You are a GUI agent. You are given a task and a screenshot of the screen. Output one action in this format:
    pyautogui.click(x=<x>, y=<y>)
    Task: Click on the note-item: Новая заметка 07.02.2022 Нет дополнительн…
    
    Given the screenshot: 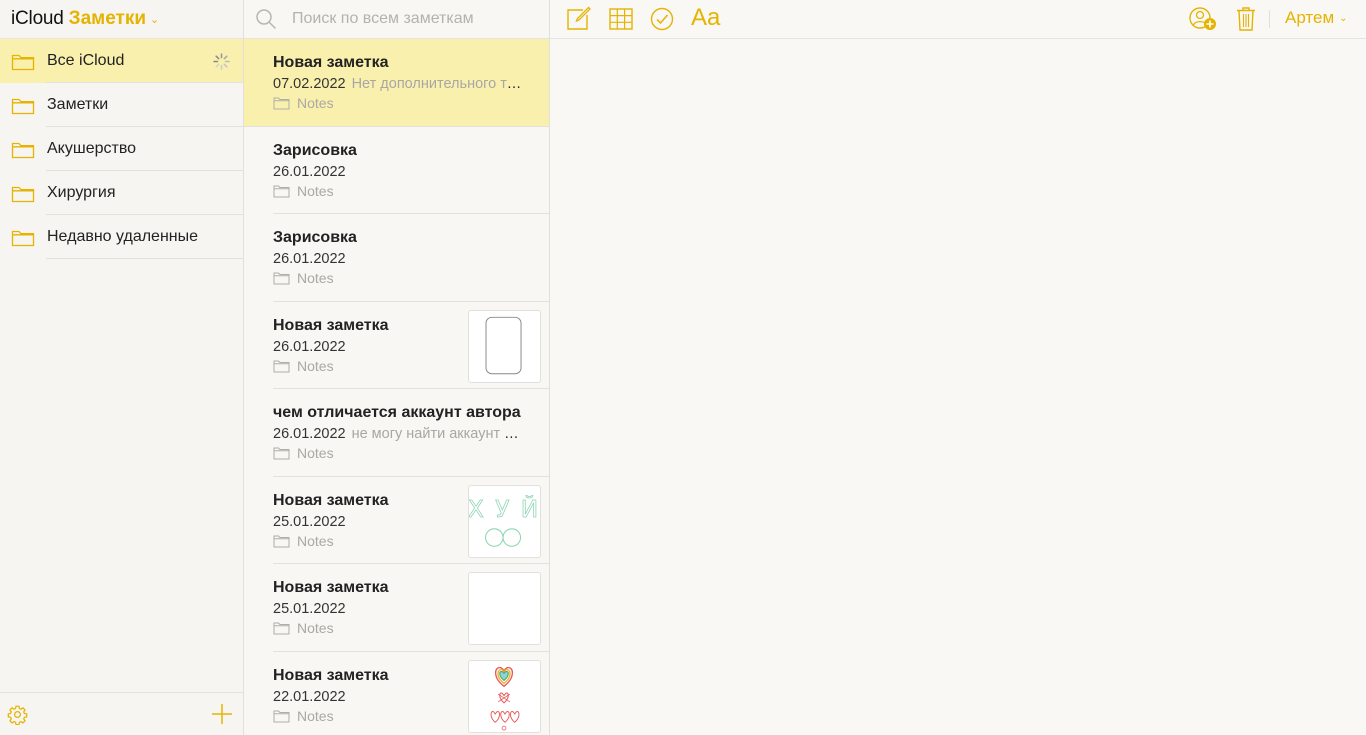 What is the action you would take?
    pyautogui.click(x=396, y=83)
    